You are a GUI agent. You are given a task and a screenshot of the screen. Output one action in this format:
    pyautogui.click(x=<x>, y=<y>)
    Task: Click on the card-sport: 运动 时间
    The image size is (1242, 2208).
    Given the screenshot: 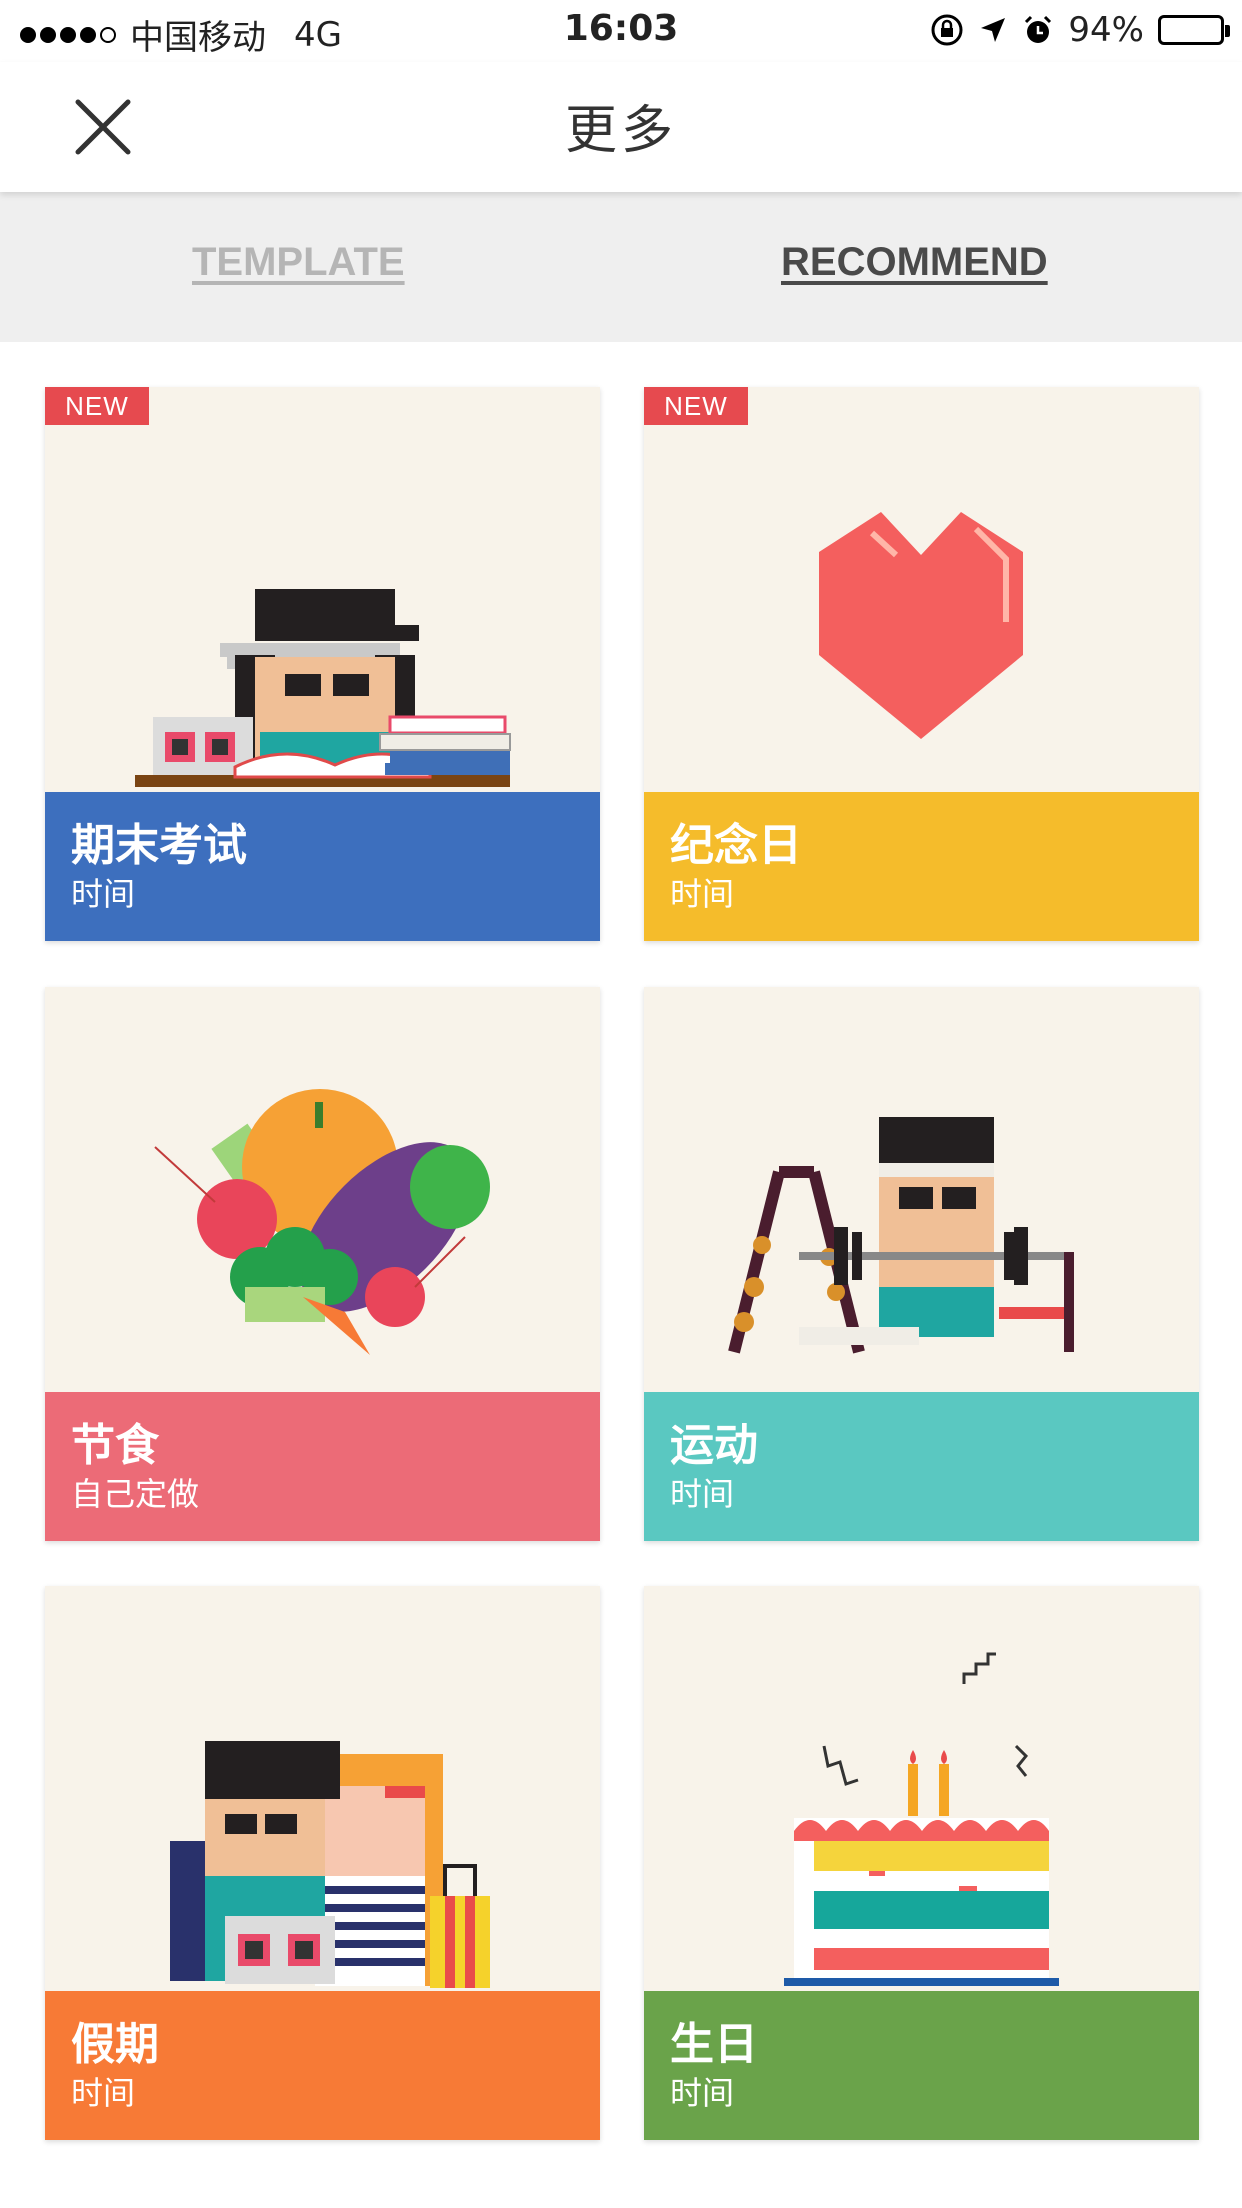 What is the action you would take?
    pyautogui.click(x=921, y=1264)
    